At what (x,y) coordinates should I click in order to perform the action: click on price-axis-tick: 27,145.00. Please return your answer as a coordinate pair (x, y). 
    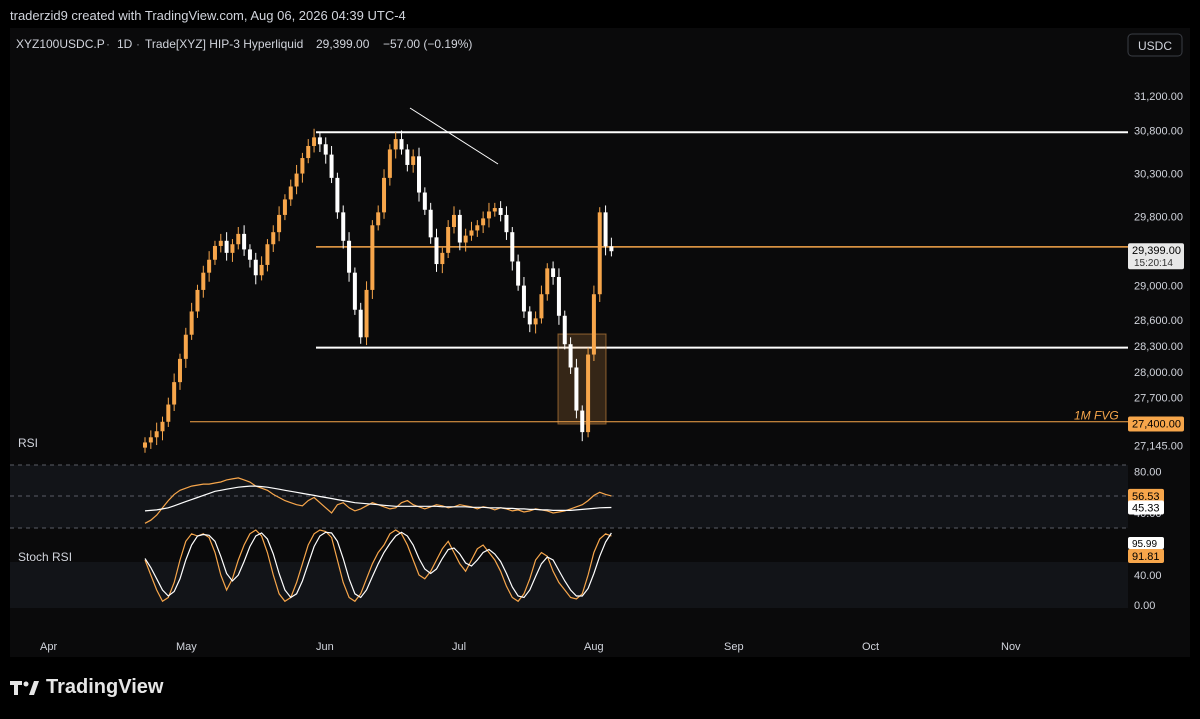
    Looking at the image, I should click on (1158, 446).